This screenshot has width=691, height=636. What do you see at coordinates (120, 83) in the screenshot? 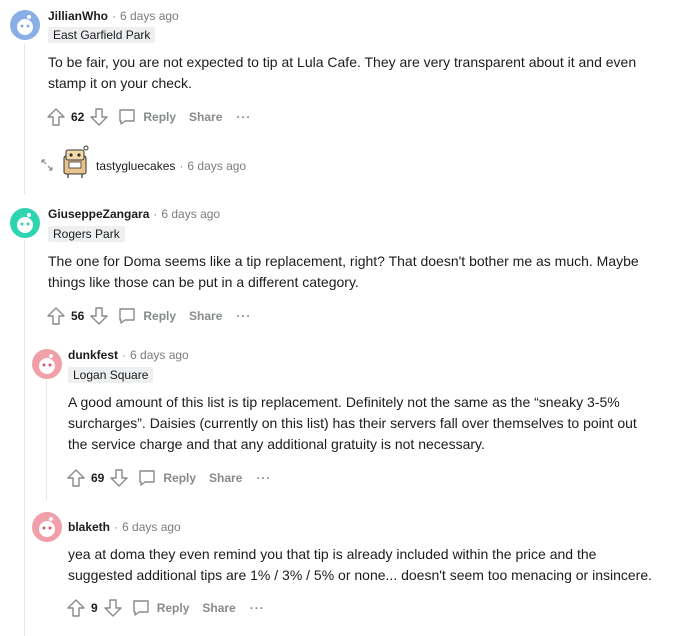
I see `comment-text-line: stamp it on your check.` at bounding box center [120, 83].